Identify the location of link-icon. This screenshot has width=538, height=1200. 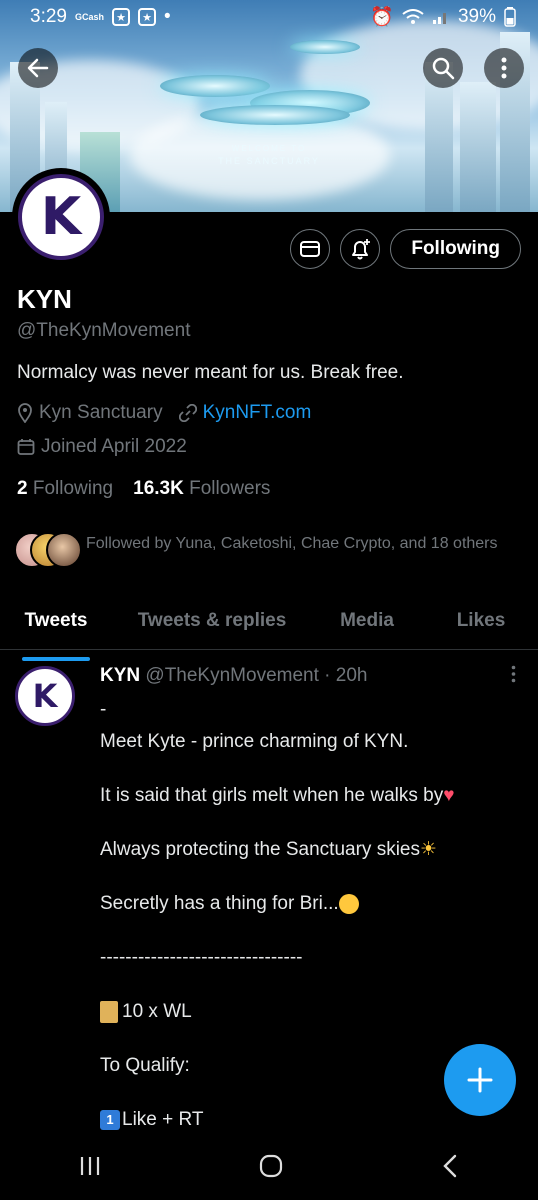
(187, 413).